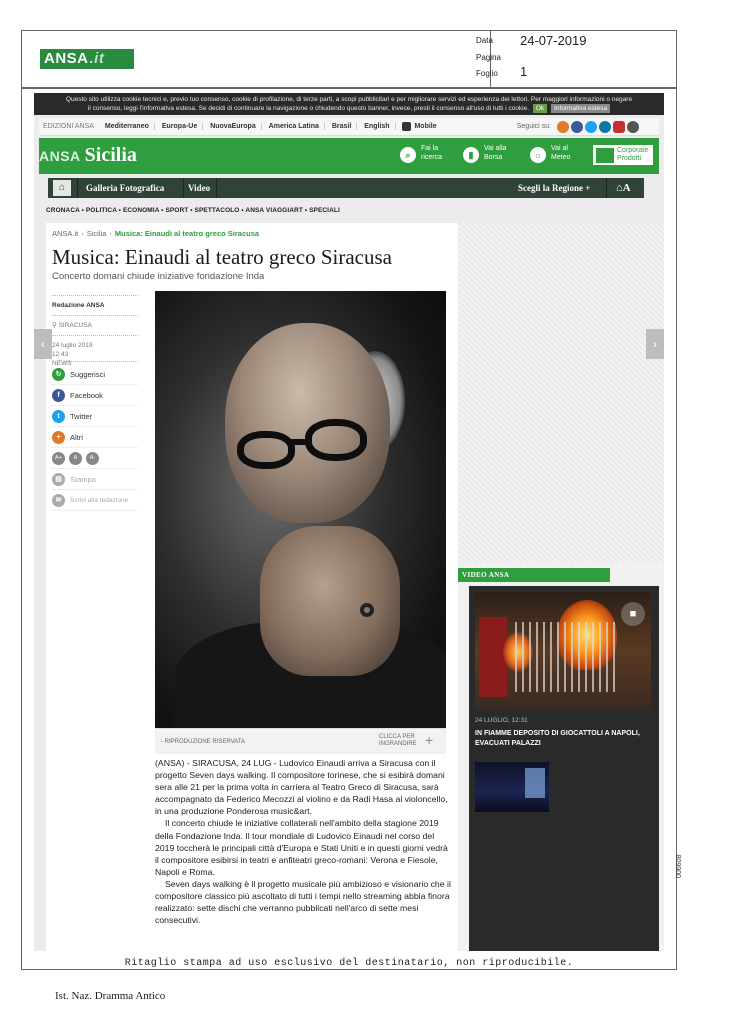 This screenshot has height=1024, width=730. What do you see at coordinates (97, 233) in the screenshot?
I see `crumb-section: Sicilia` at bounding box center [97, 233].